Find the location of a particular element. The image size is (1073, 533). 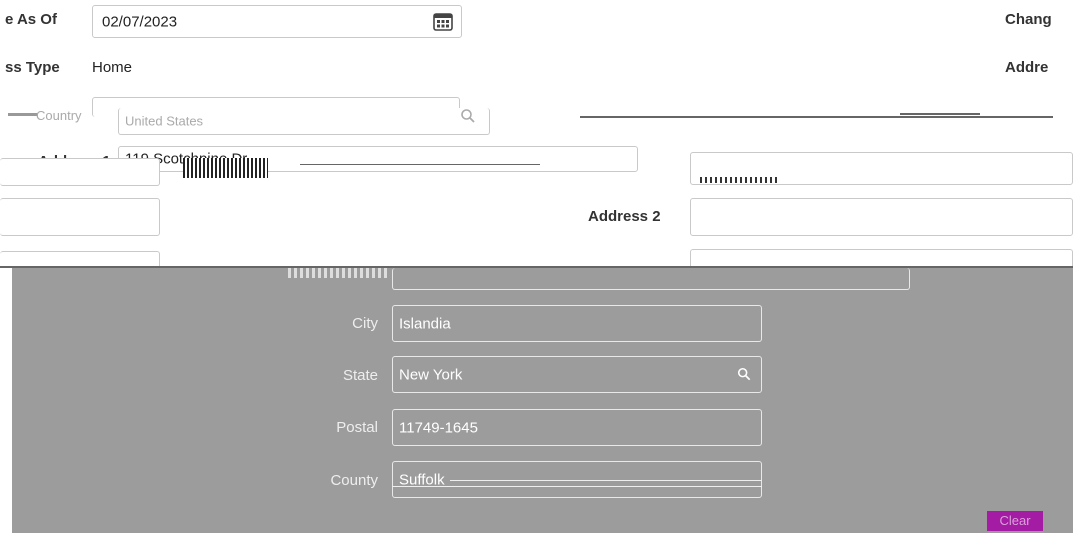

country-label: Country is located at coordinates (59, 115).